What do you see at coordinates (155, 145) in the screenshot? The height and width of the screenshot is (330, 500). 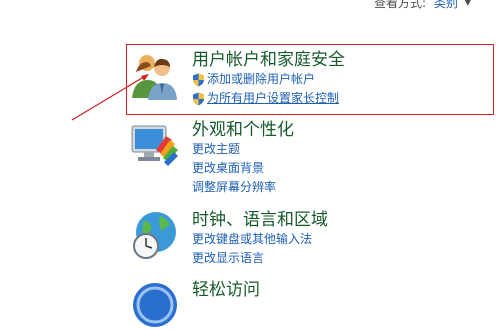 I see `monitor-palette-icon` at bounding box center [155, 145].